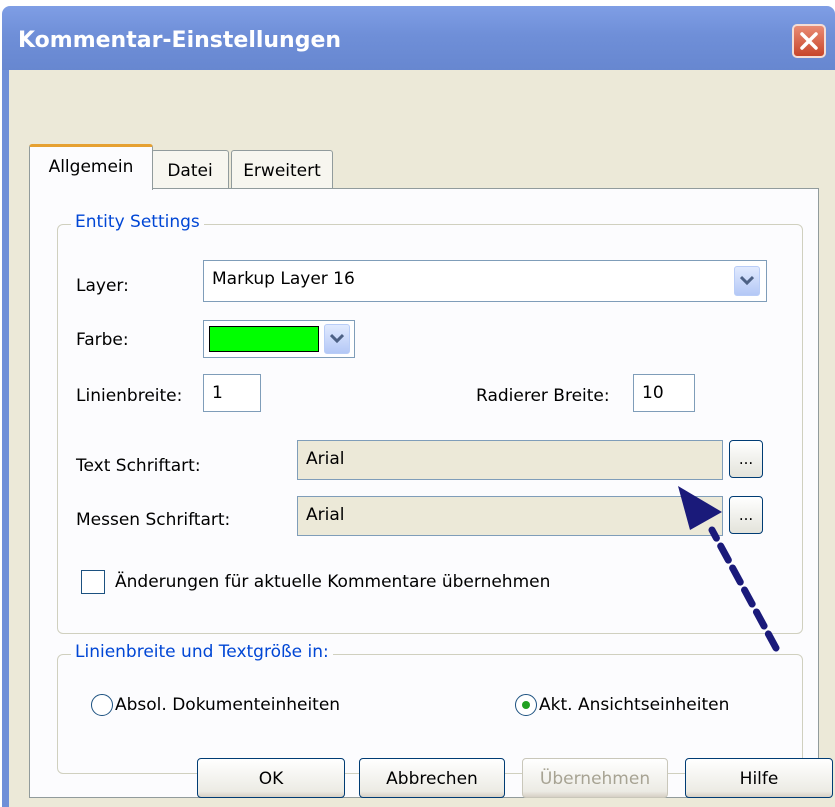 The height and width of the screenshot is (807, 835). What do you see at coordinates (217, 393) in the screenshot?
I see `line-width-value: 1` at bounding box center [217, 393].